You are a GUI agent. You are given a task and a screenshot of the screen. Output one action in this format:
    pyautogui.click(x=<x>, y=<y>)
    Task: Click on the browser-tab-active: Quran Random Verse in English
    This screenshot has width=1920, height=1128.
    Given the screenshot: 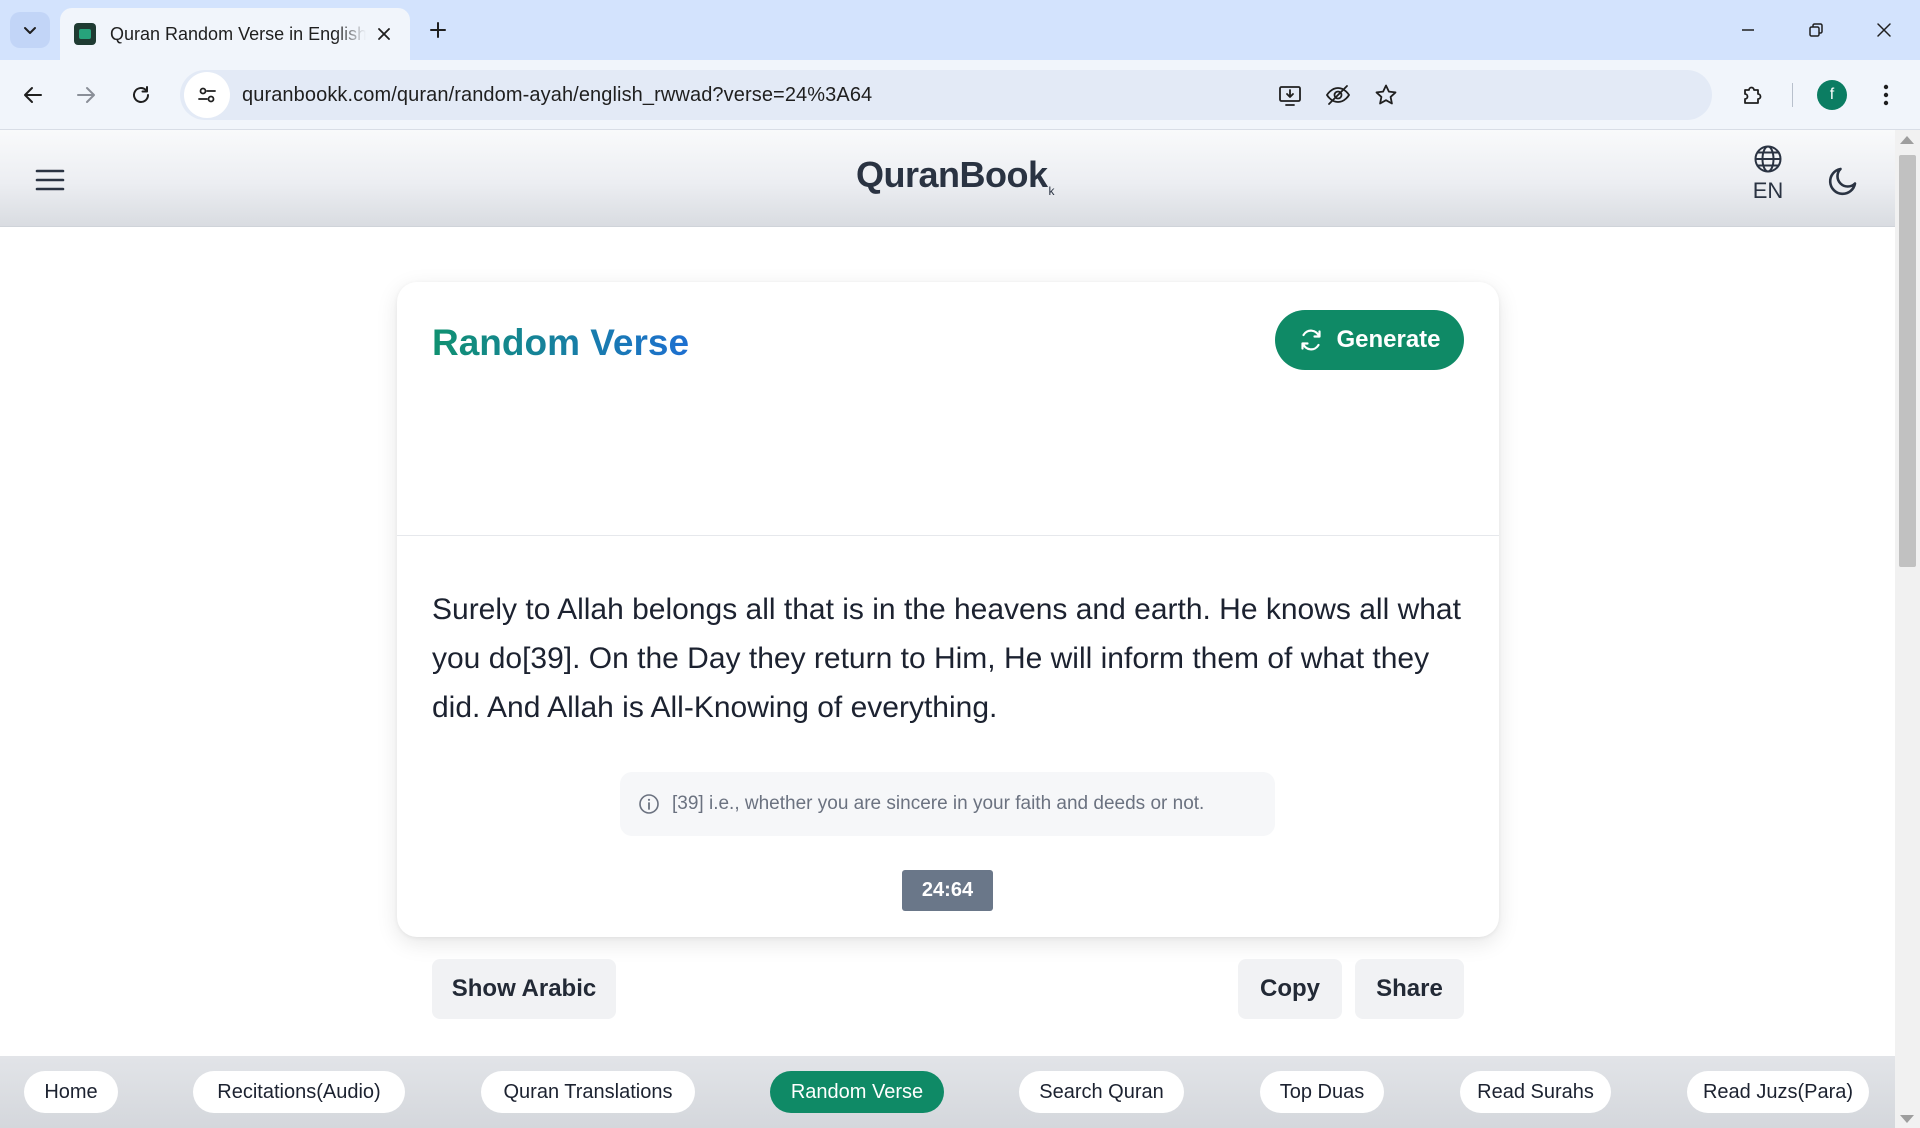 What is the action you would take?
    pyautogui.click(x=235, y=34)
    